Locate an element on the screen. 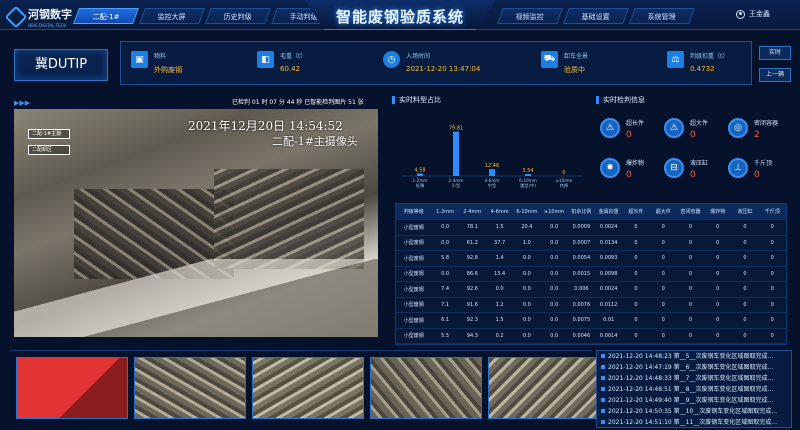 The height and width of the screenshot is (430, 800). user-avatar-icon is located at coordinates (740, 14).